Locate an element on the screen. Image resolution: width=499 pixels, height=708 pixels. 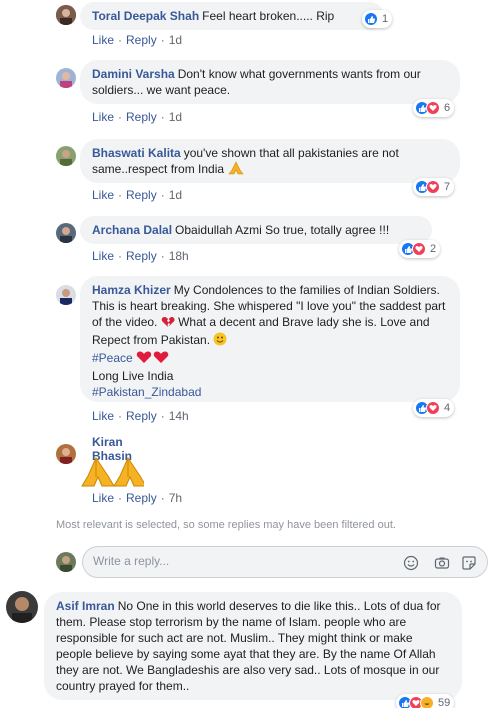
thumbs-up-icon is located at coordinates (371, 19).